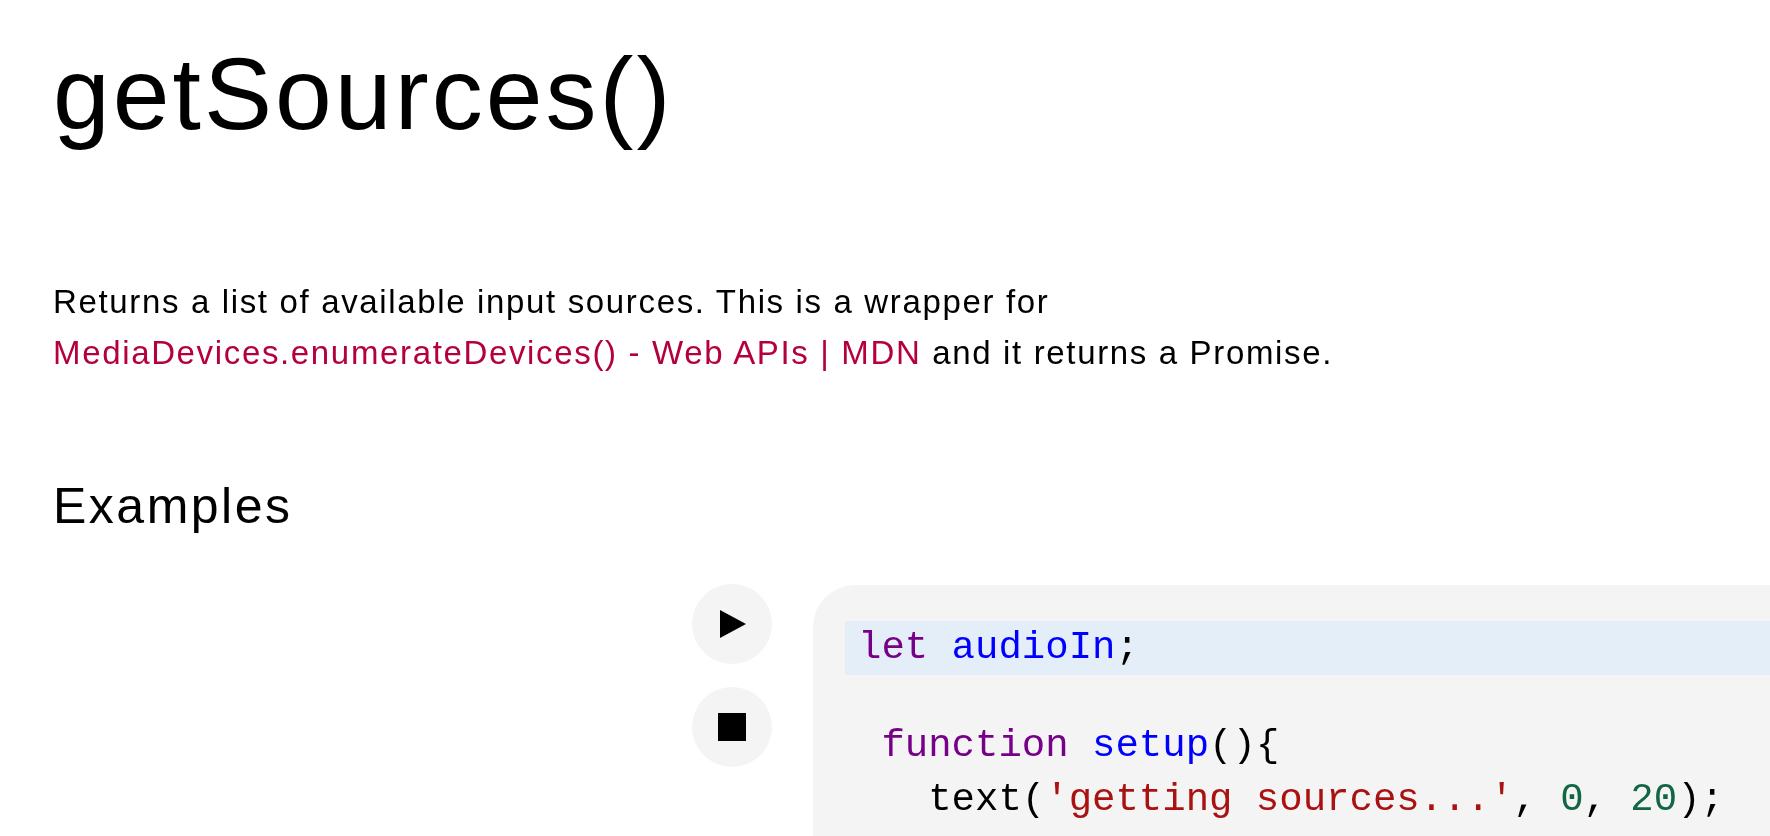 This screenshot has height=836, width=1770. Describe the element at coordinates (693, 328) in the screenshot. I see `description: Returns a list of available input sources. This is a wrapper for MediaDevices.enumerateDevices() - Web APIs | MDN and it returns a Promise.` at that location.